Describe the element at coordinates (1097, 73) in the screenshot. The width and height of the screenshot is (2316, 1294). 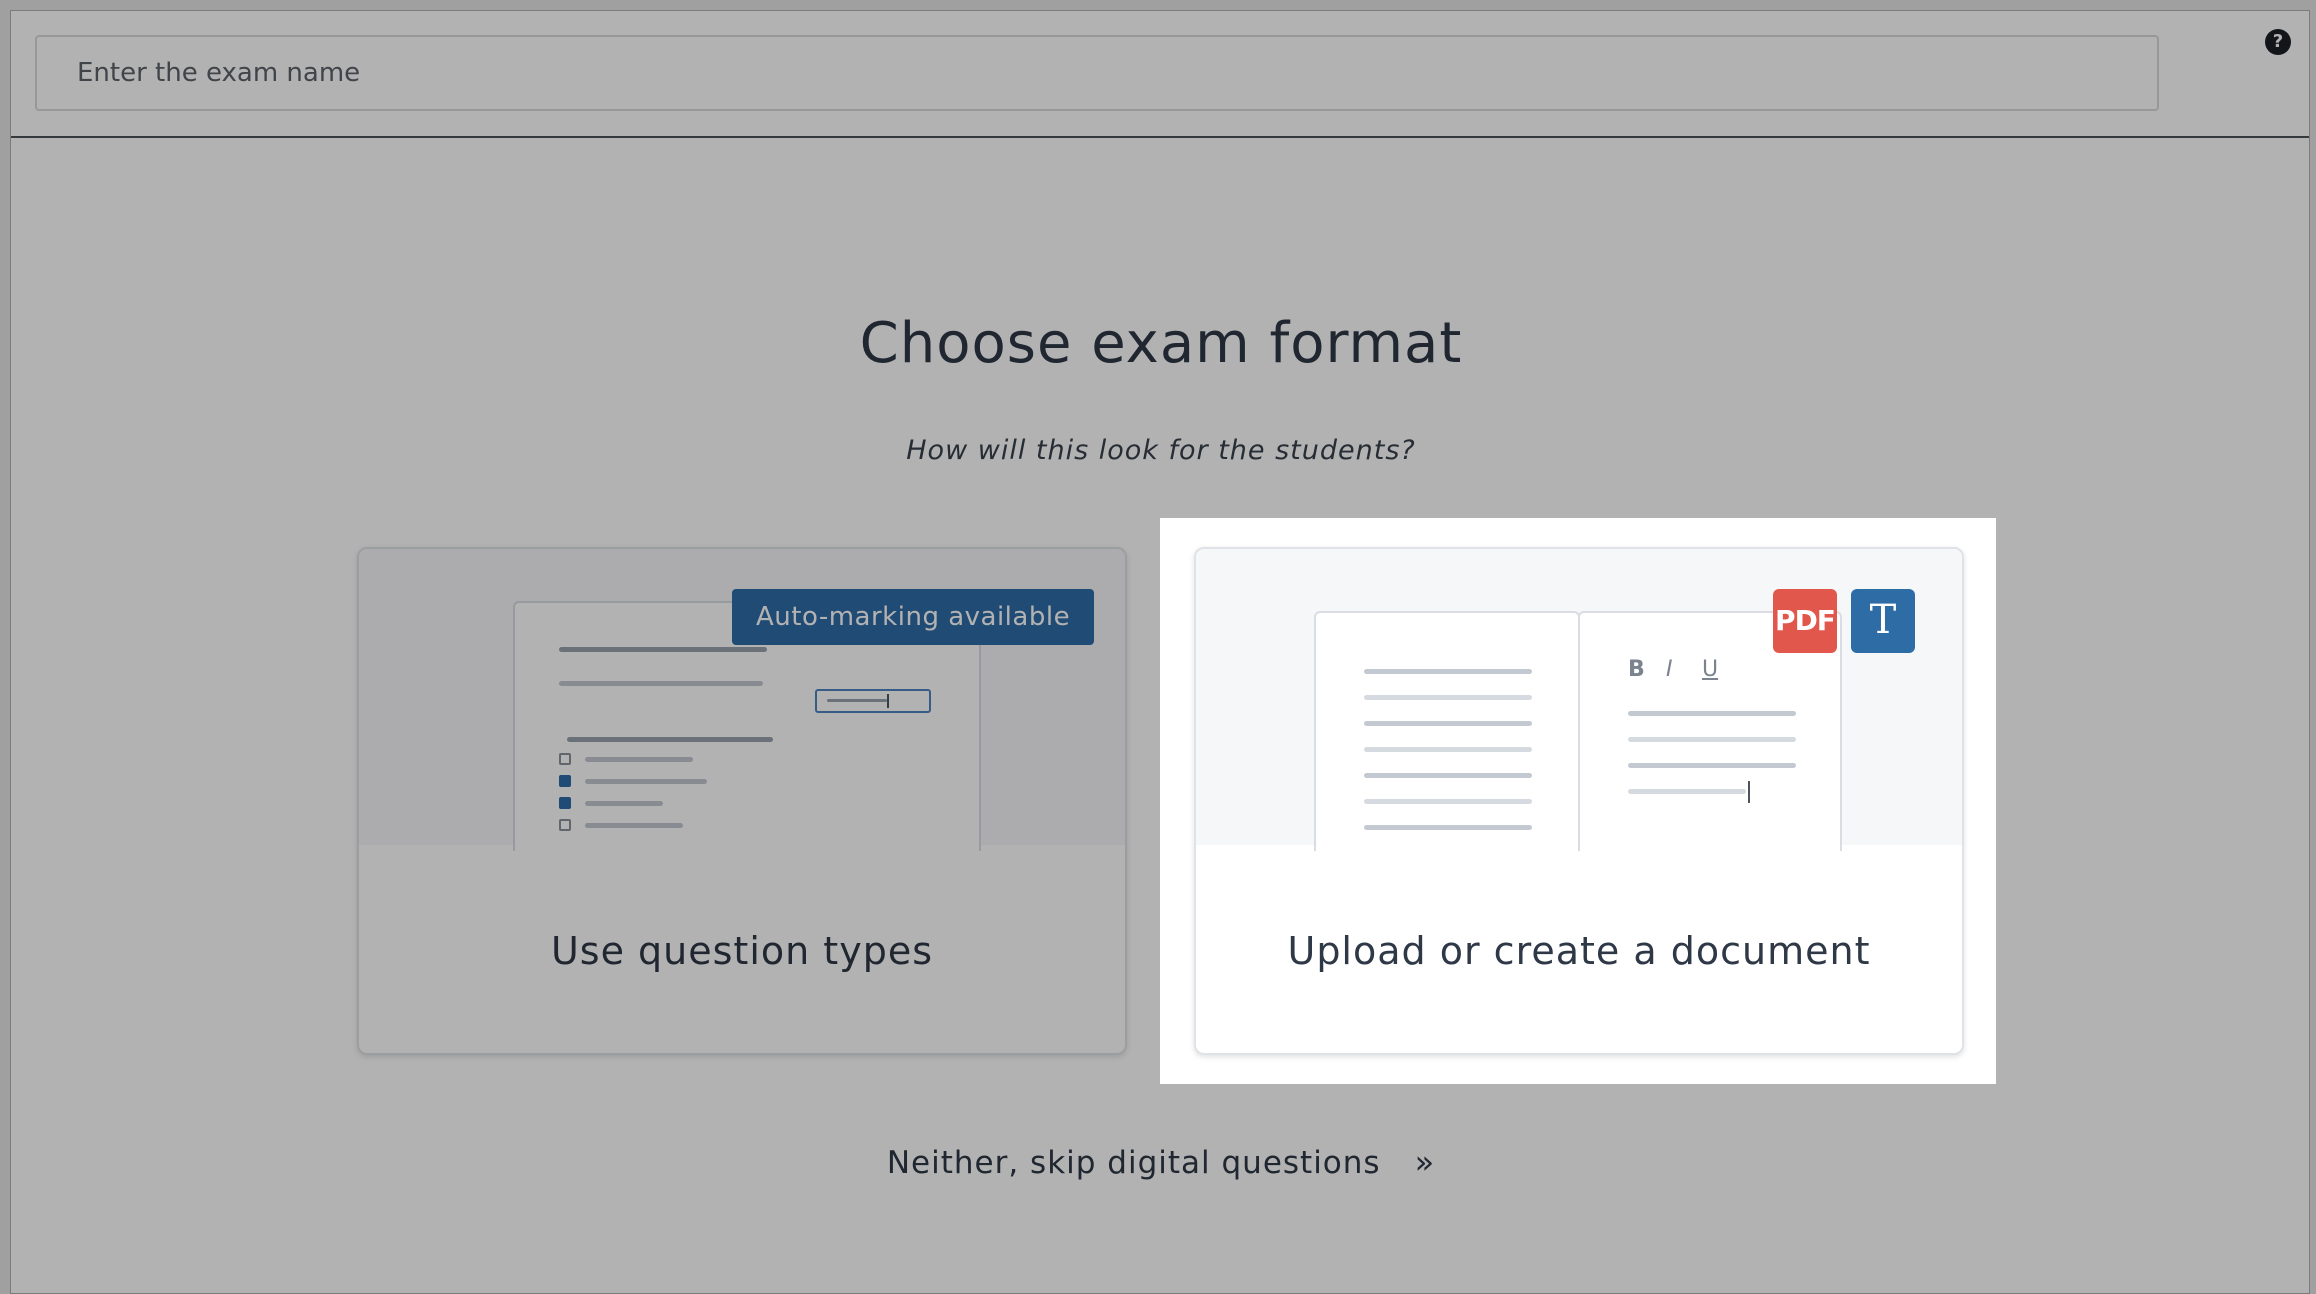
I see `exam-name-input` at that location.